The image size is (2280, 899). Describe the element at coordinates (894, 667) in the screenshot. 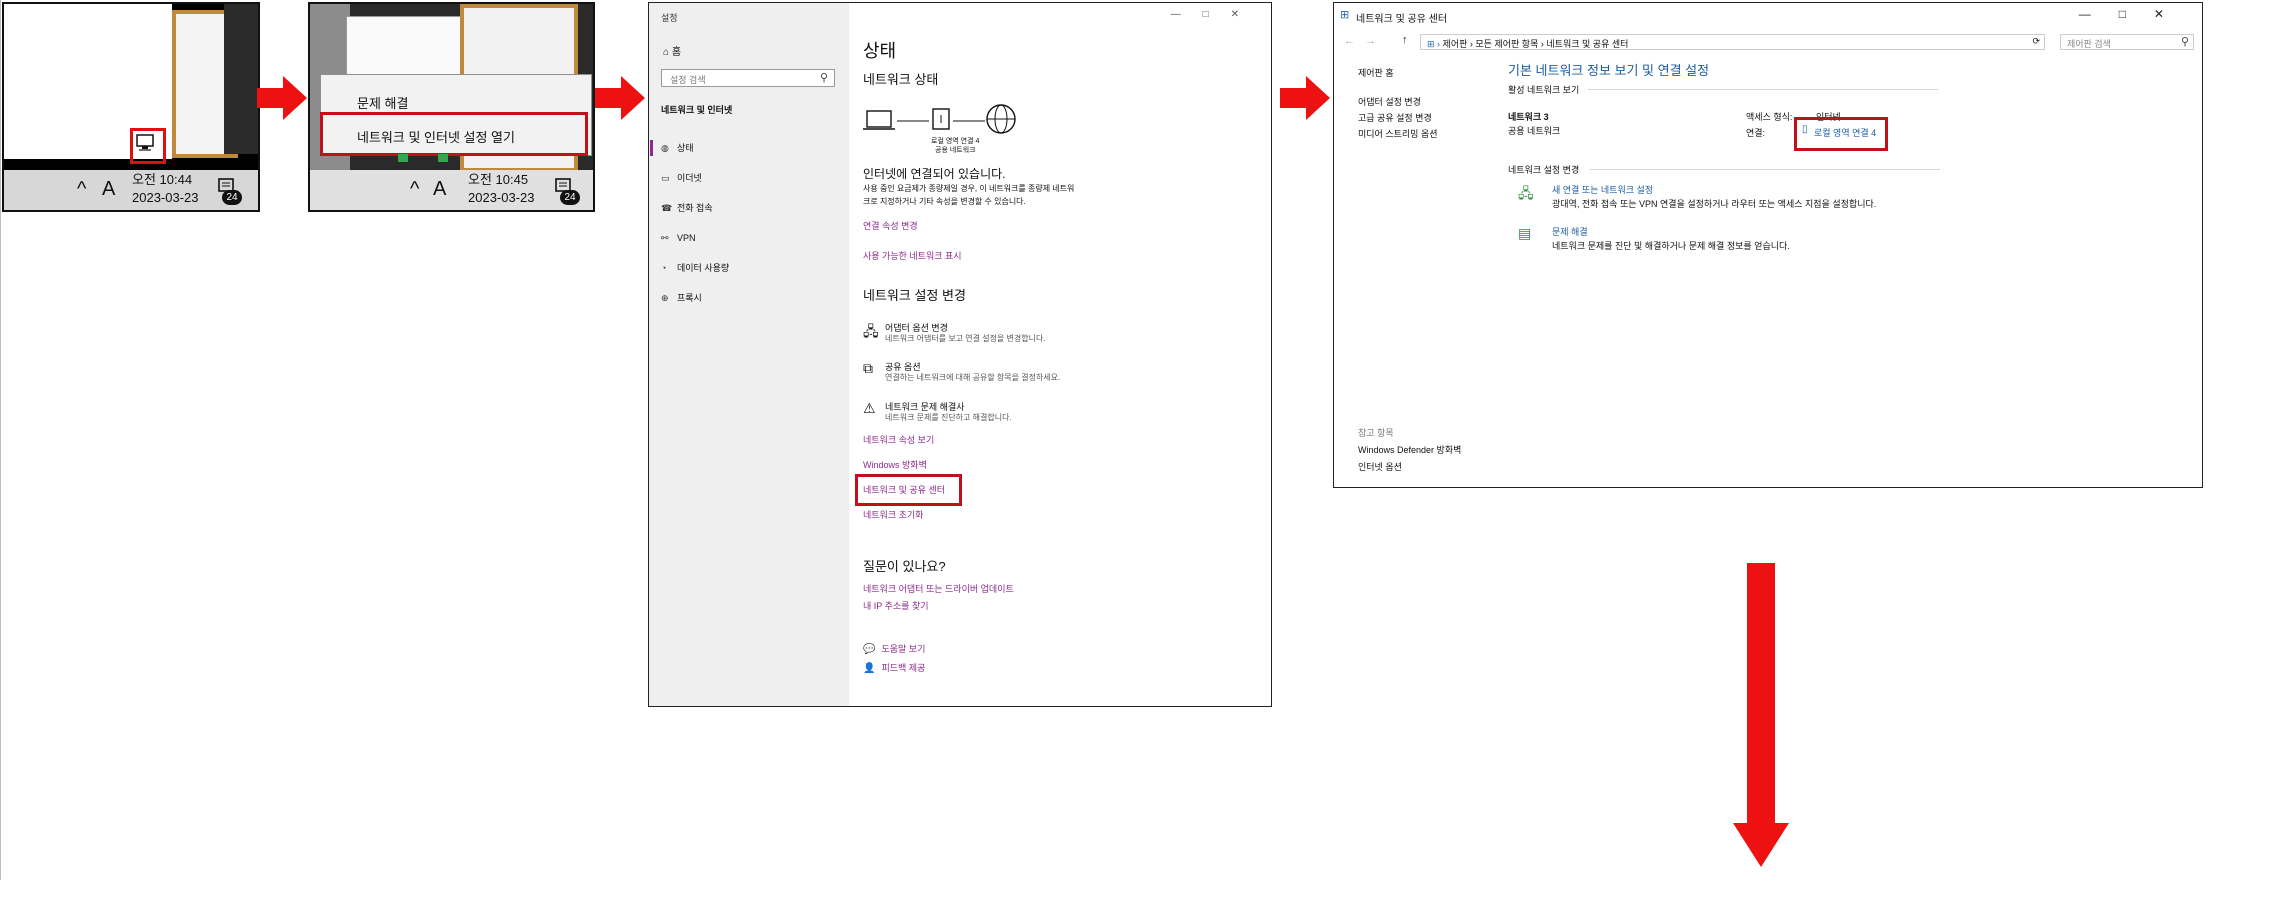

I see `feedback-row: 👤 피드백 제공` at that location.